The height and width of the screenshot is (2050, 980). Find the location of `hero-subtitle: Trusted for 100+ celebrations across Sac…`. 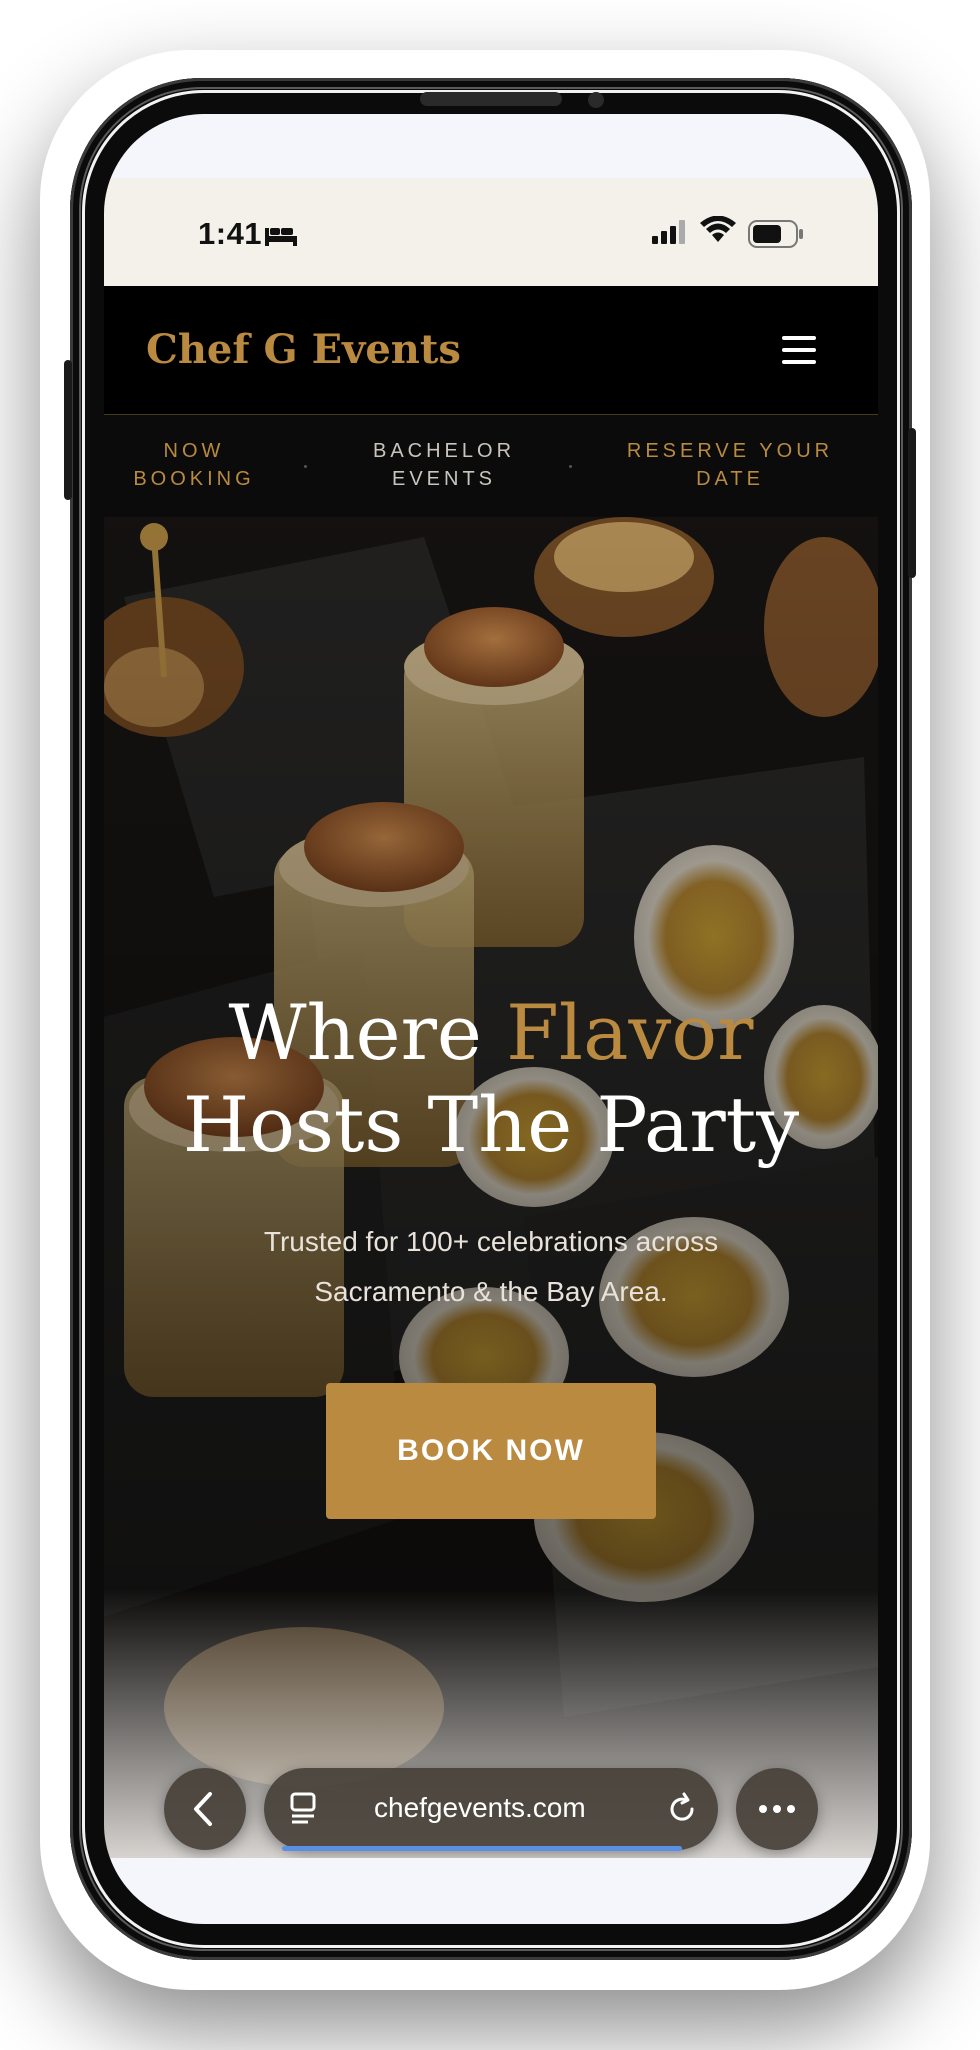

hero-subtitle: Trusted for 100+ celebrations across Sac… is located at coordinates (491, 1266).